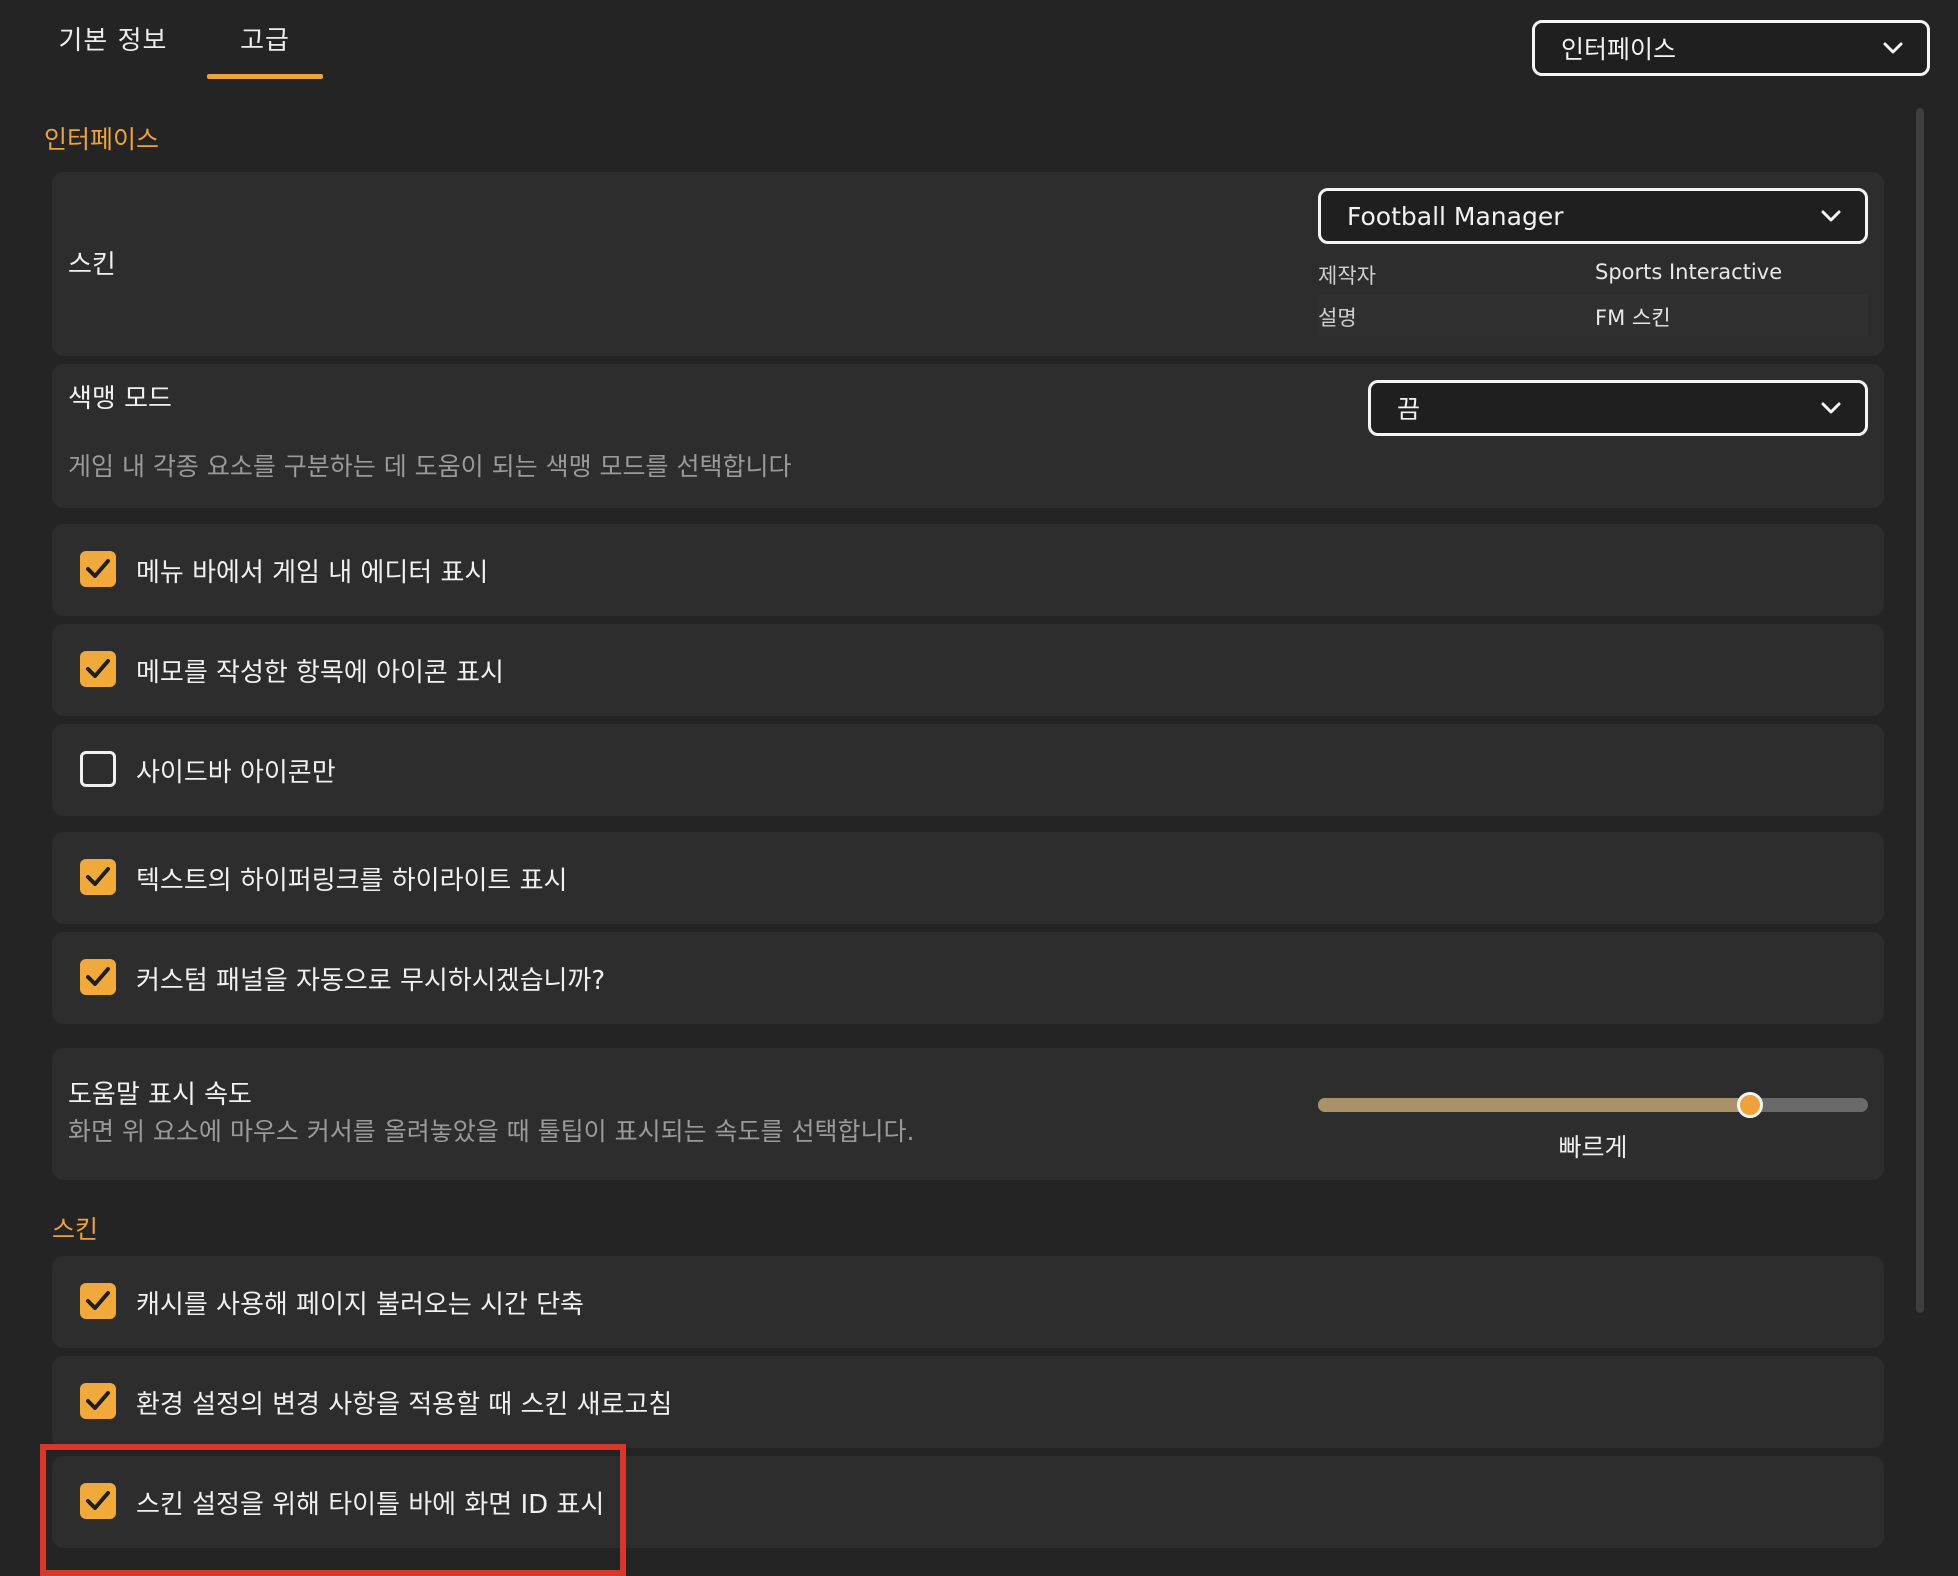 This screenshot has height=1576, width=1958. What do you see at coordinates (352, 880) in the screenshot?
I see `option-label: 텍스트의 하이퍼링크를 하이라이트 표시` at bounding box center [352, 880].